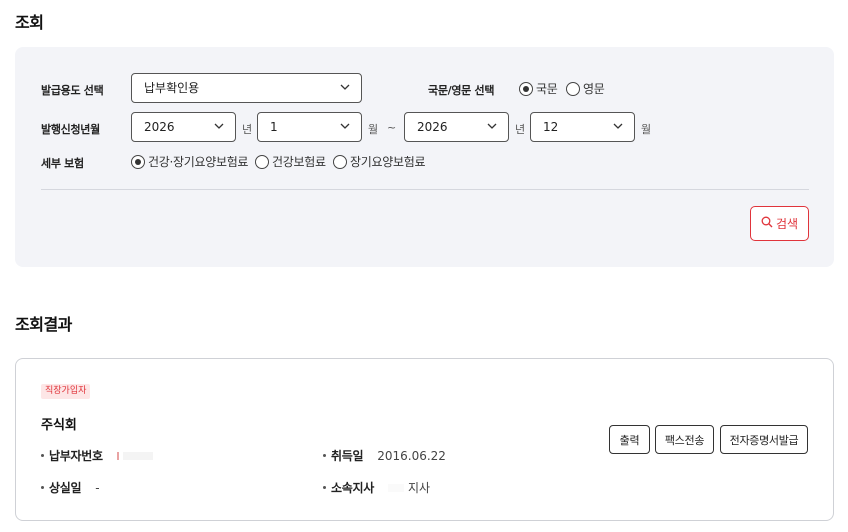 This screenshot has height=532, width=848. I want to click on acquire-date-field: 취득일 2016.06.22, so click(384, 455).